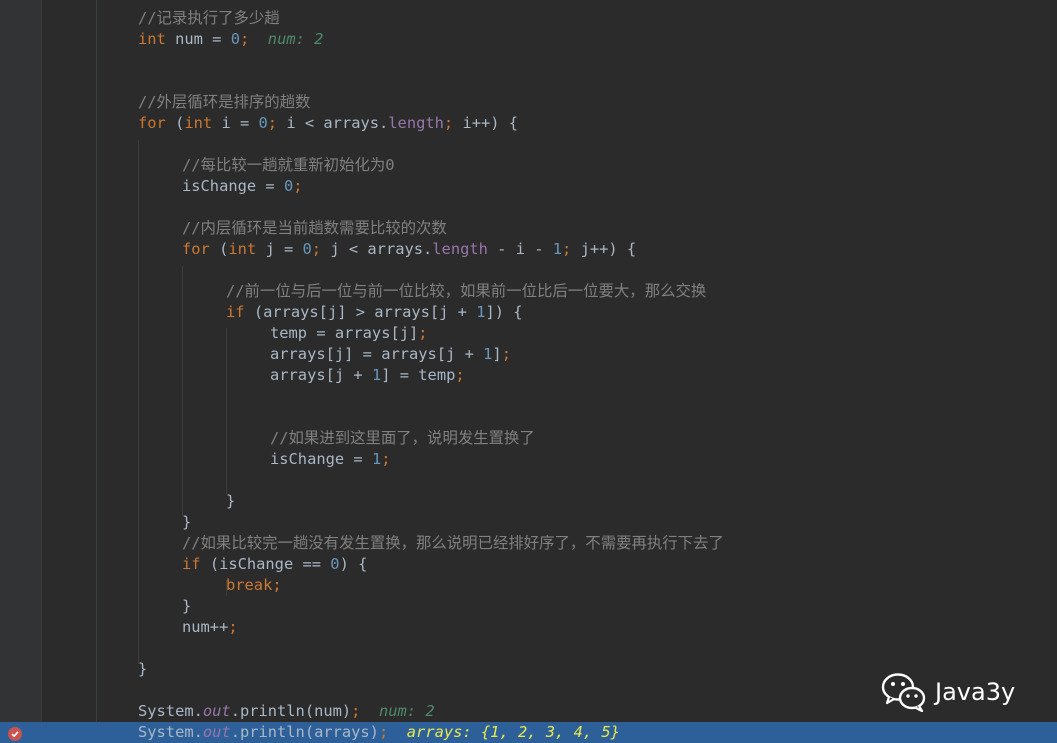 The image size is (1057, 743). Describe the element at coordinates (528, 228) in the screenshot. I see `code-line: //内层循环是当前趟数需要比较的次数` at that location.